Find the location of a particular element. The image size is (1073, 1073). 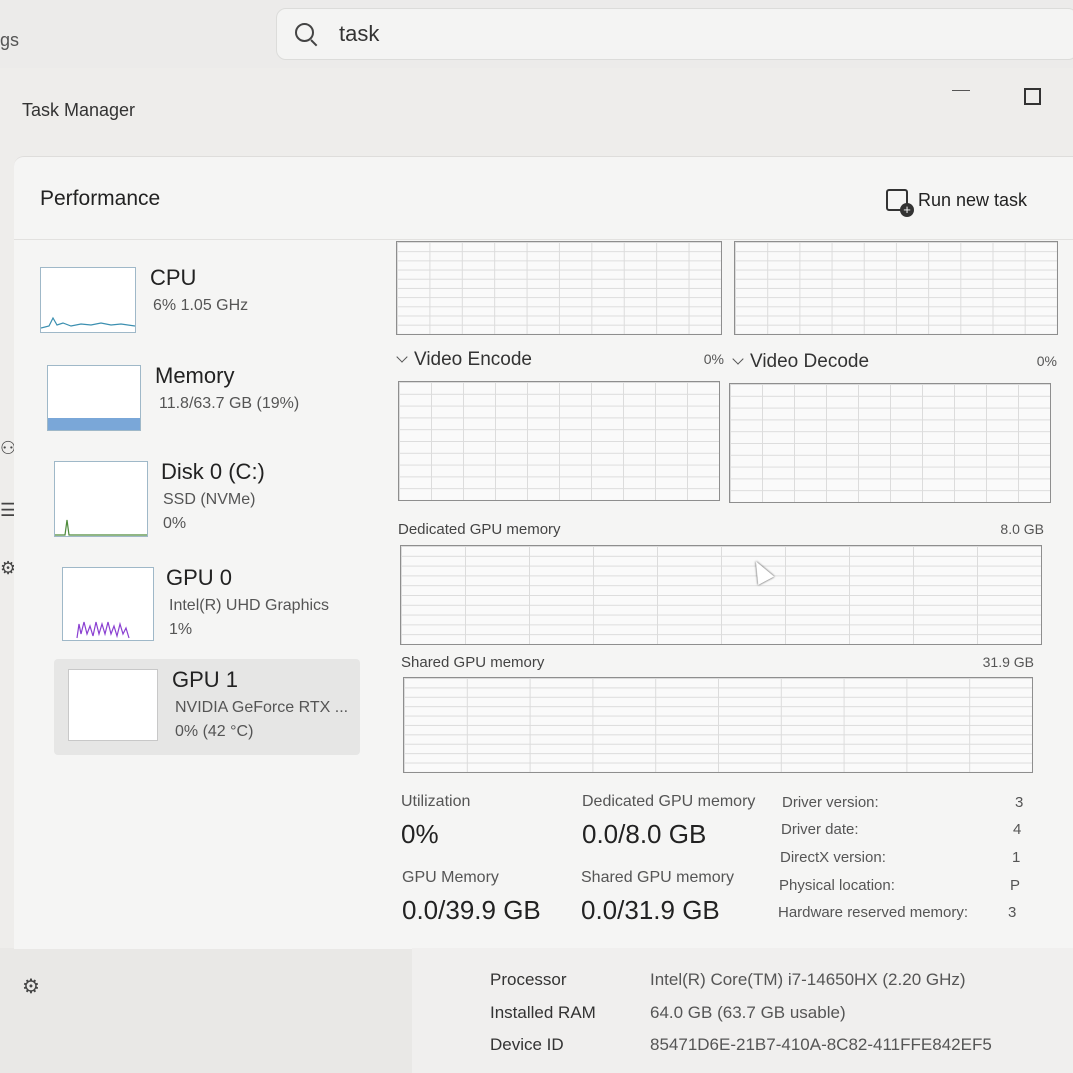

cpu-thumbnail is located at coordinates (88, 300).